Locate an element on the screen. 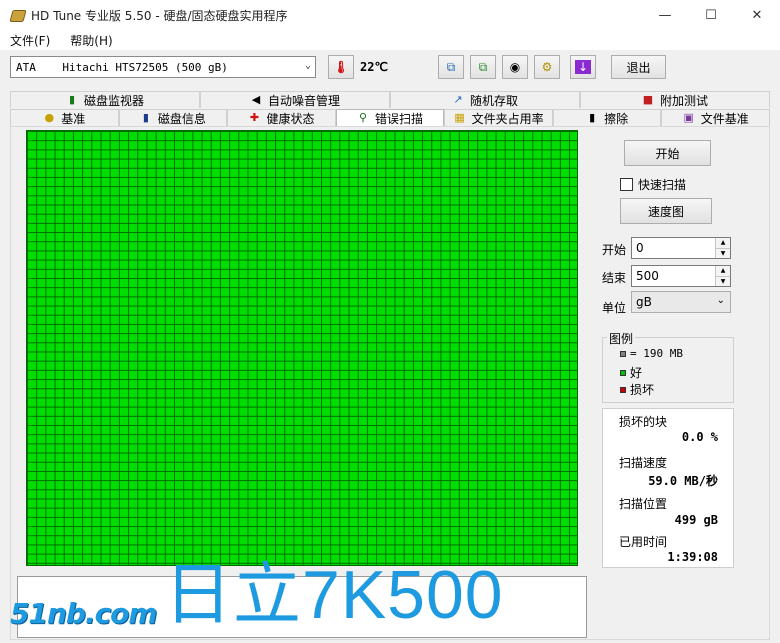 The width and height of the screenshot is (780, 643). tab-label: 文件夹占用率 is located at coordinates (507, 118).